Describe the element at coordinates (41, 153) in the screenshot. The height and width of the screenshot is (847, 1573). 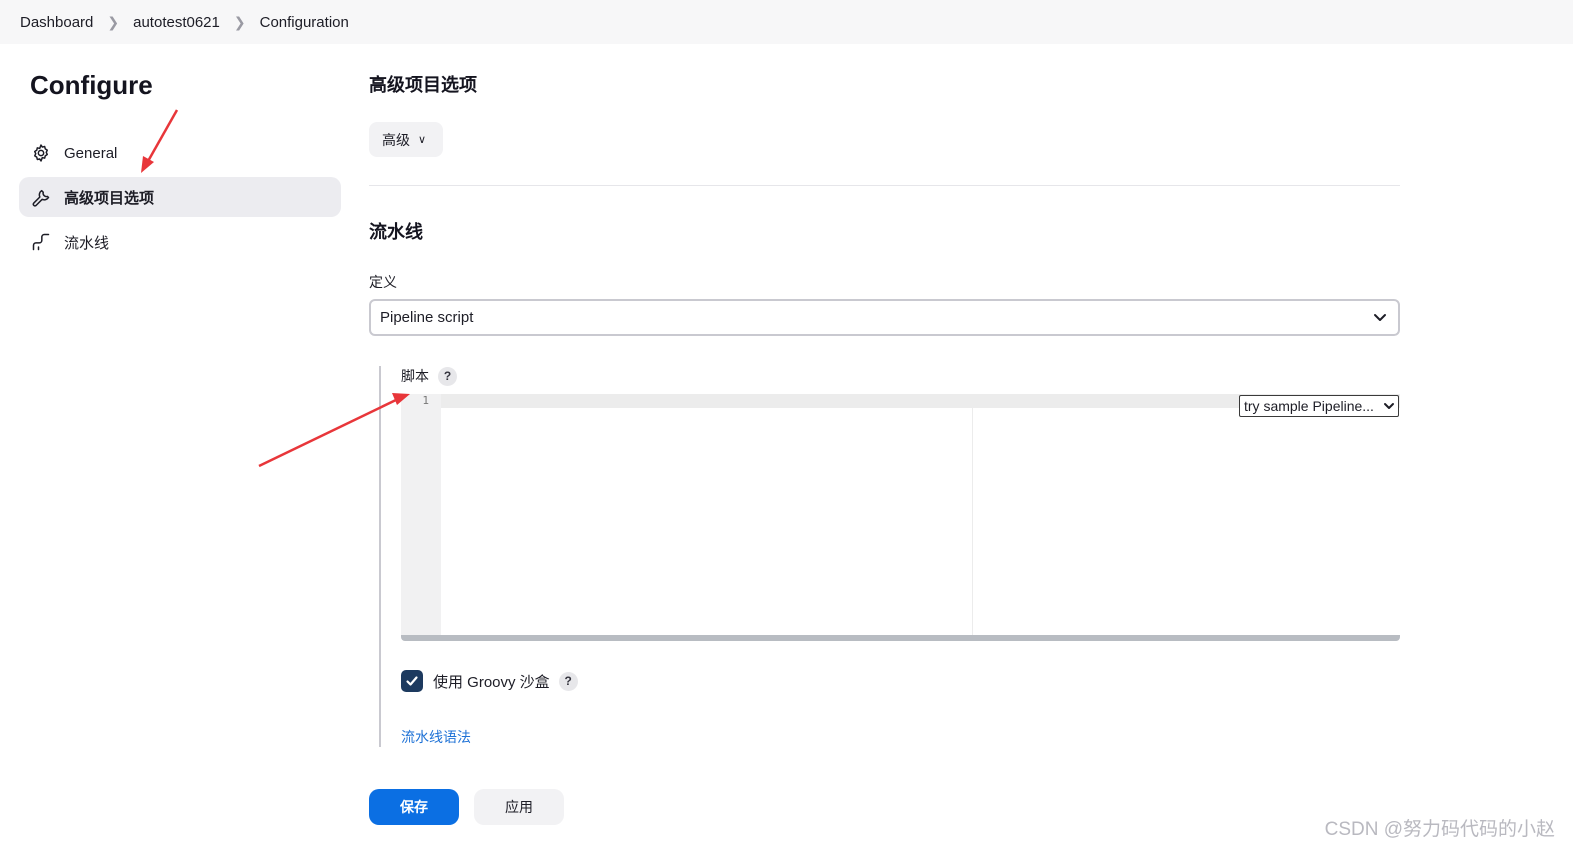
I see `gear-icon` at that location.